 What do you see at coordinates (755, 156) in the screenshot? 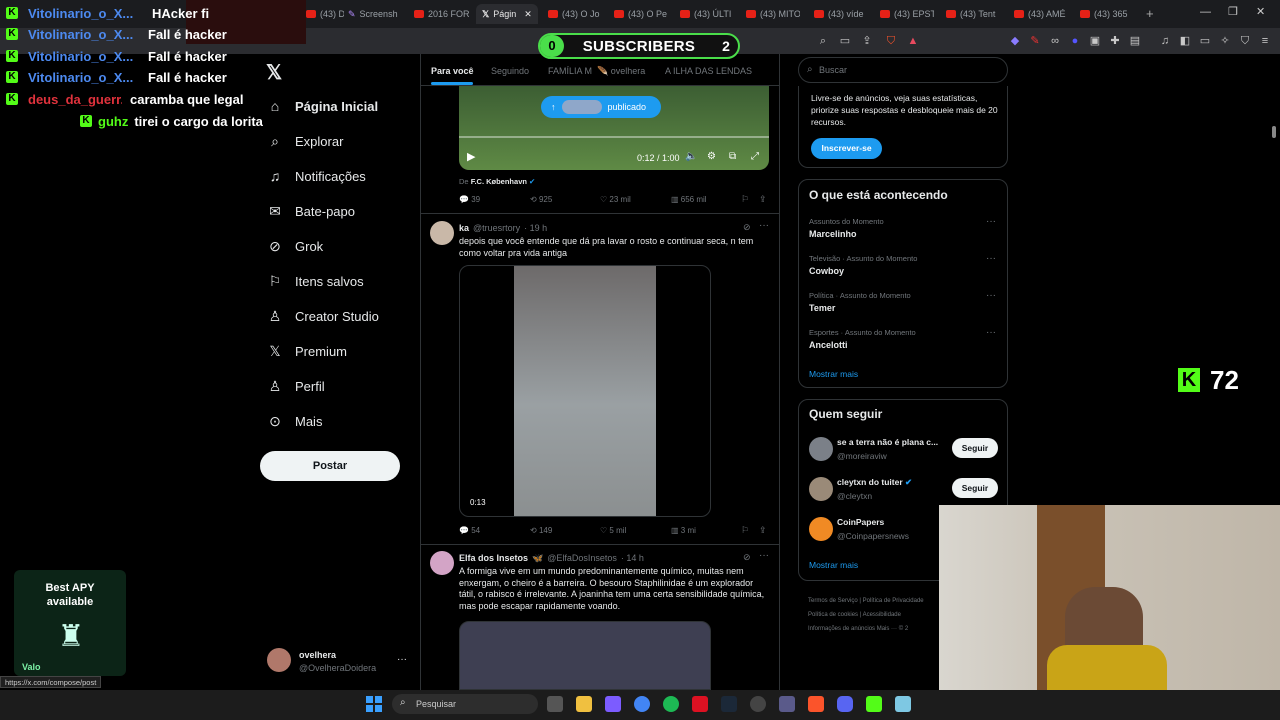
I see `fullscreen-icon: ⤢` at bounding box center [755, 156].